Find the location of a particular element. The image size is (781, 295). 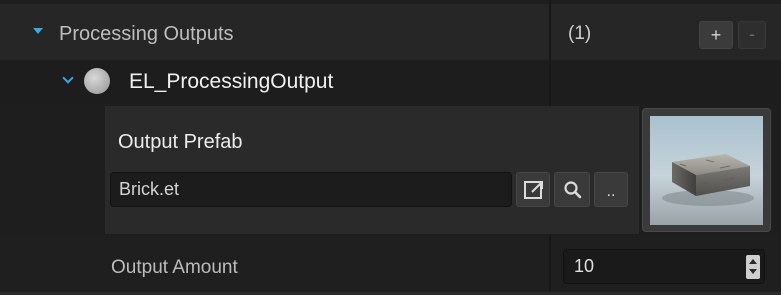

prefab-thumbnail is located at coordinates (706, 170).